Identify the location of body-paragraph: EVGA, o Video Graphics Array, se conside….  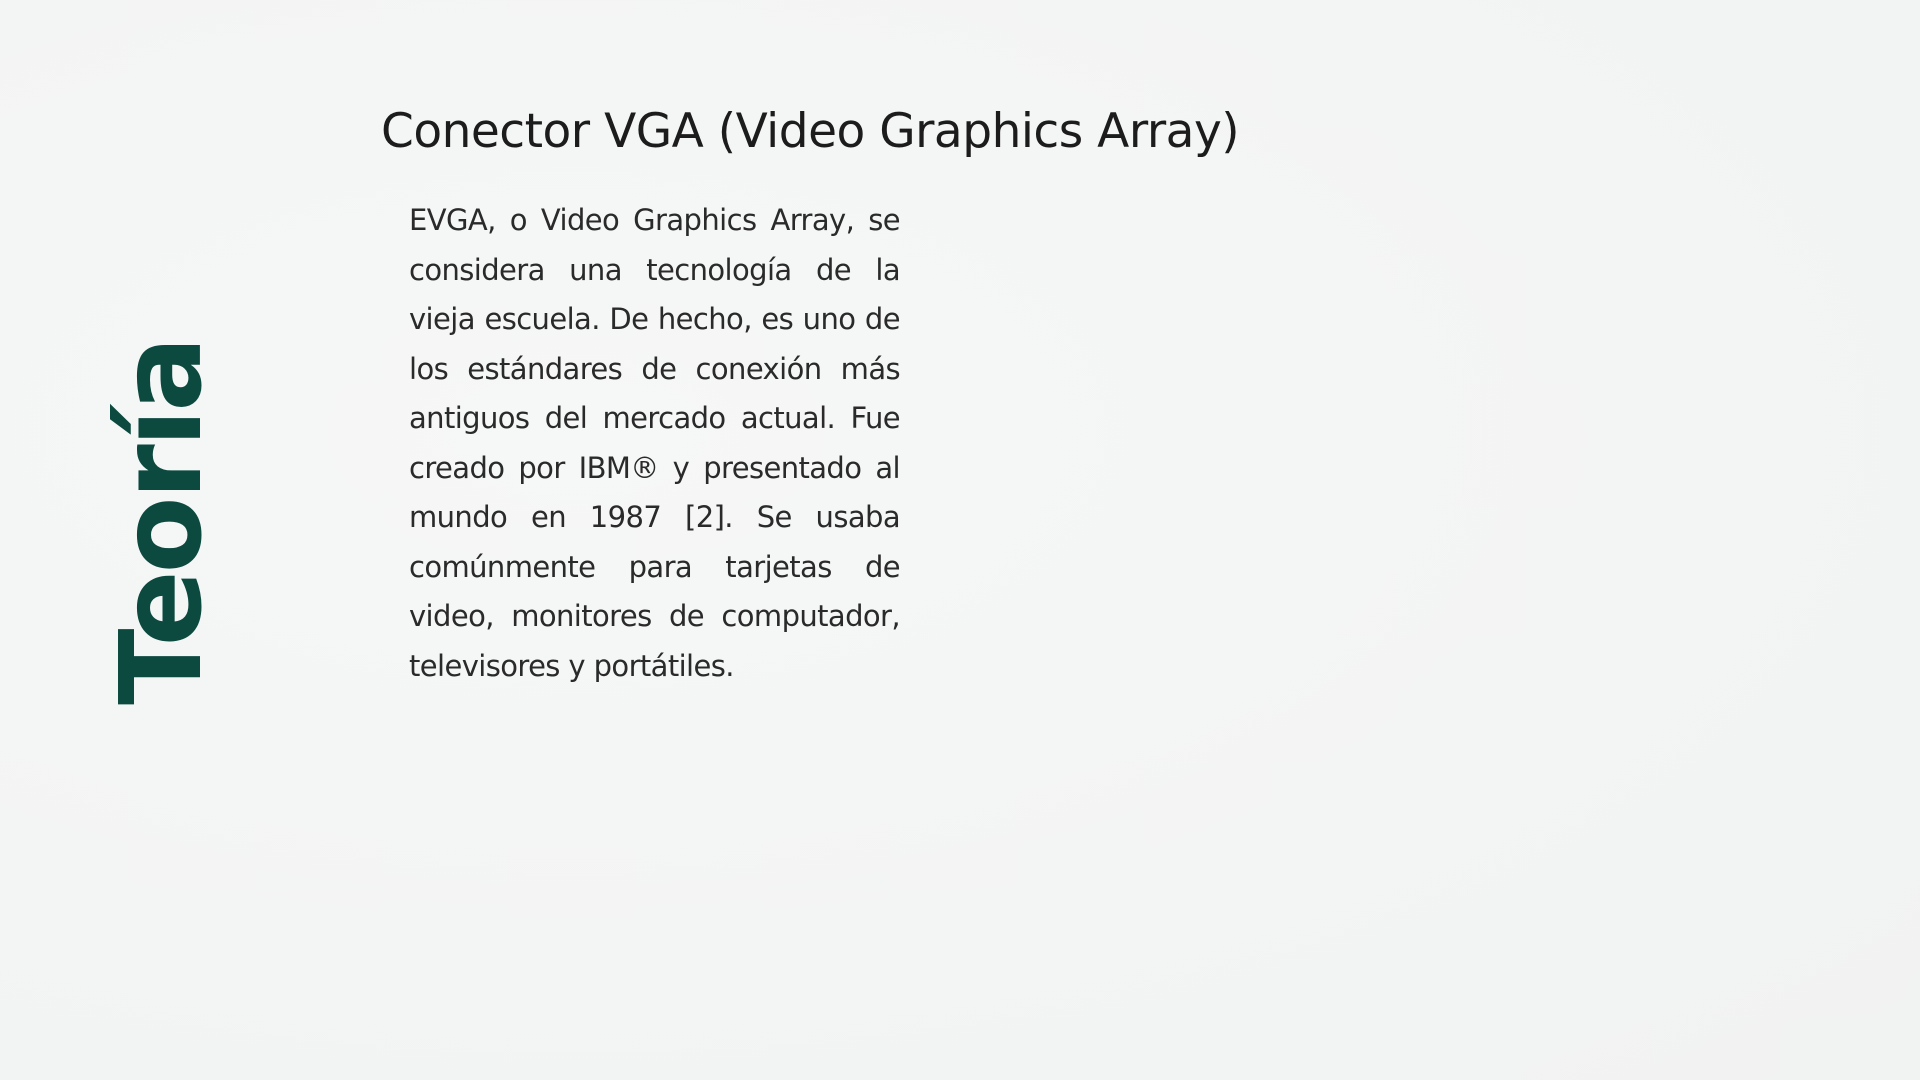
(655, 443).